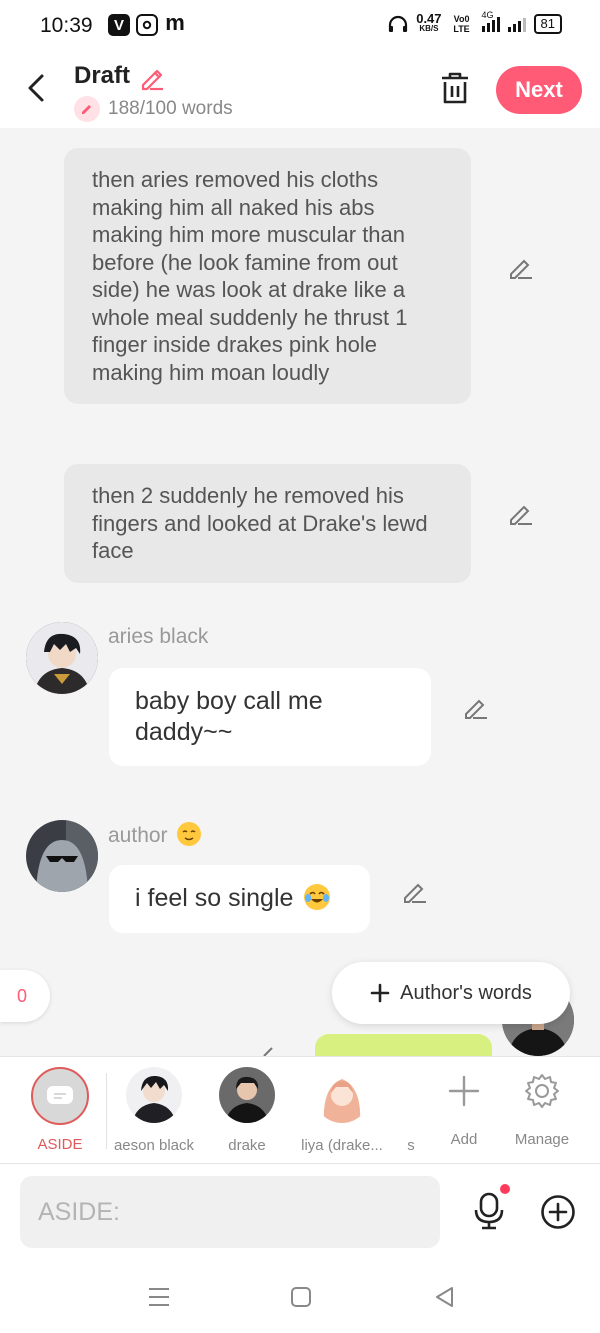 This screenshot has width=600, height=1333. Describe the element at coordinates (542, 1091) in the screenshot. I see `gear-icon` at that location.